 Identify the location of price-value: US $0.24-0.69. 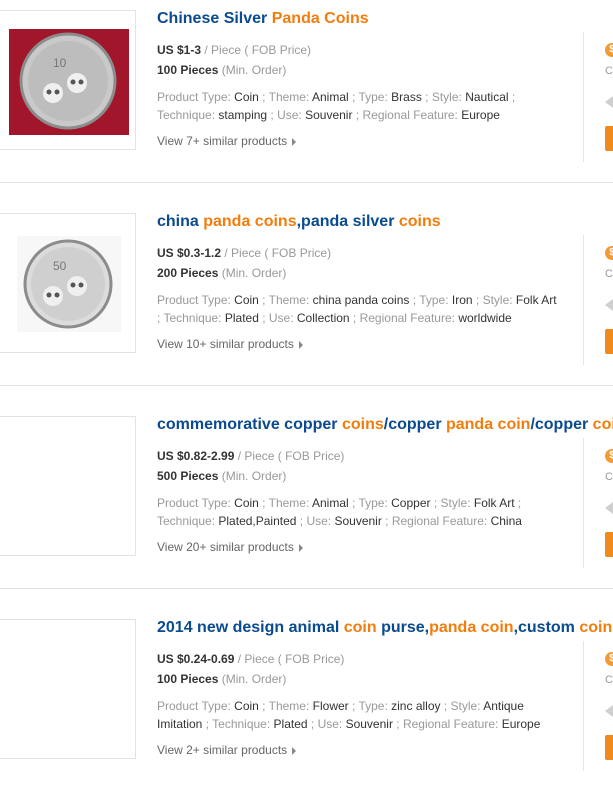
(196, 659).